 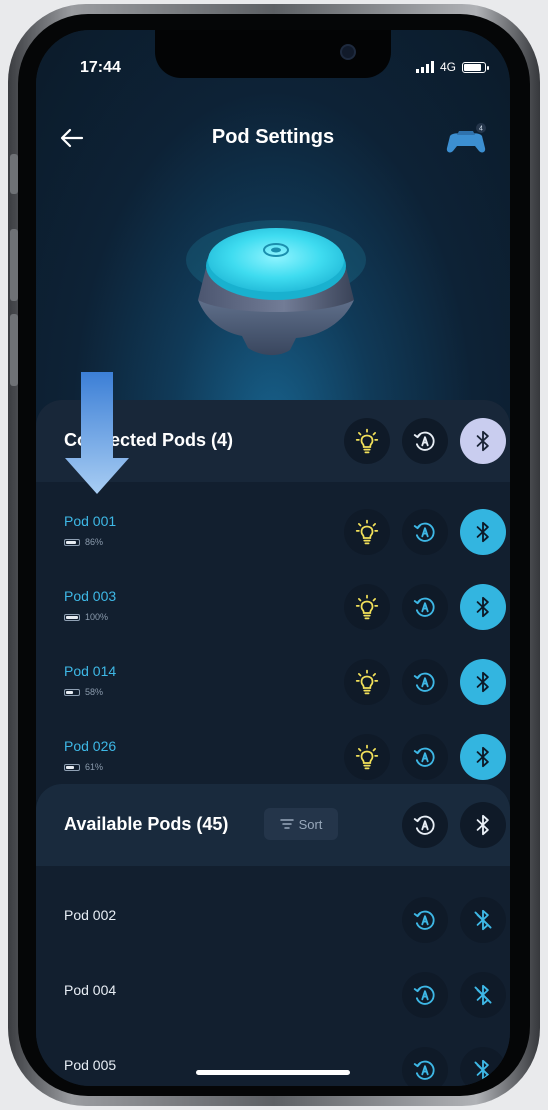 What do you see at coordinates (83, 692) in the screenshot?
I see `pod-battery: 58%` at bounding box center [83, 692].